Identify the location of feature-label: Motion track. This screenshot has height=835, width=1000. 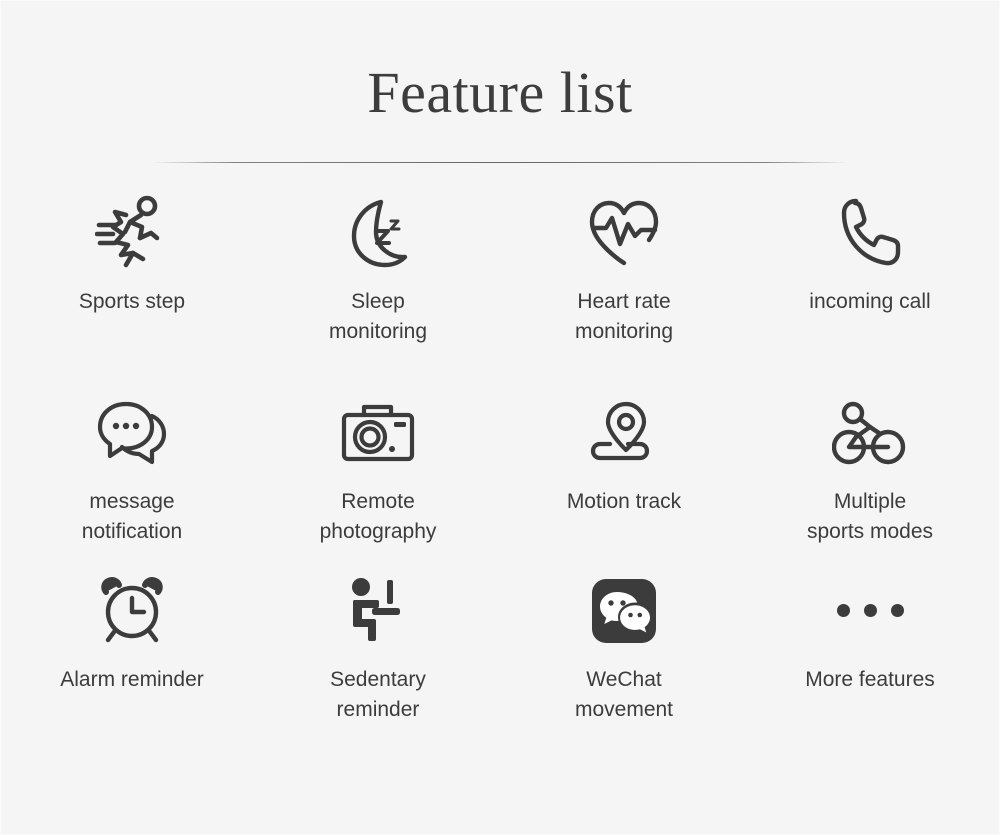
(624, 501).